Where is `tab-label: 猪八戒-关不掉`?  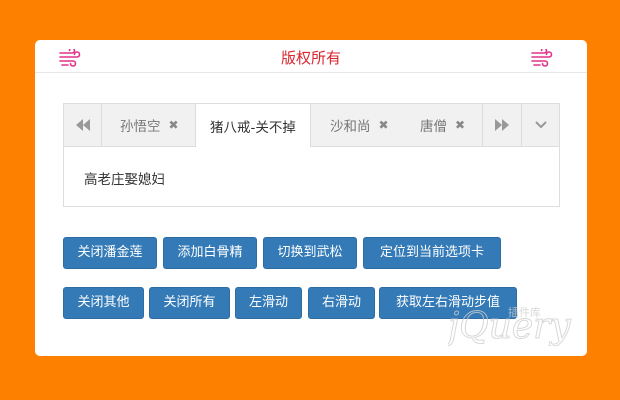
tab-label: 猪八戒-关不掉 is located at coordinates (253, 127).